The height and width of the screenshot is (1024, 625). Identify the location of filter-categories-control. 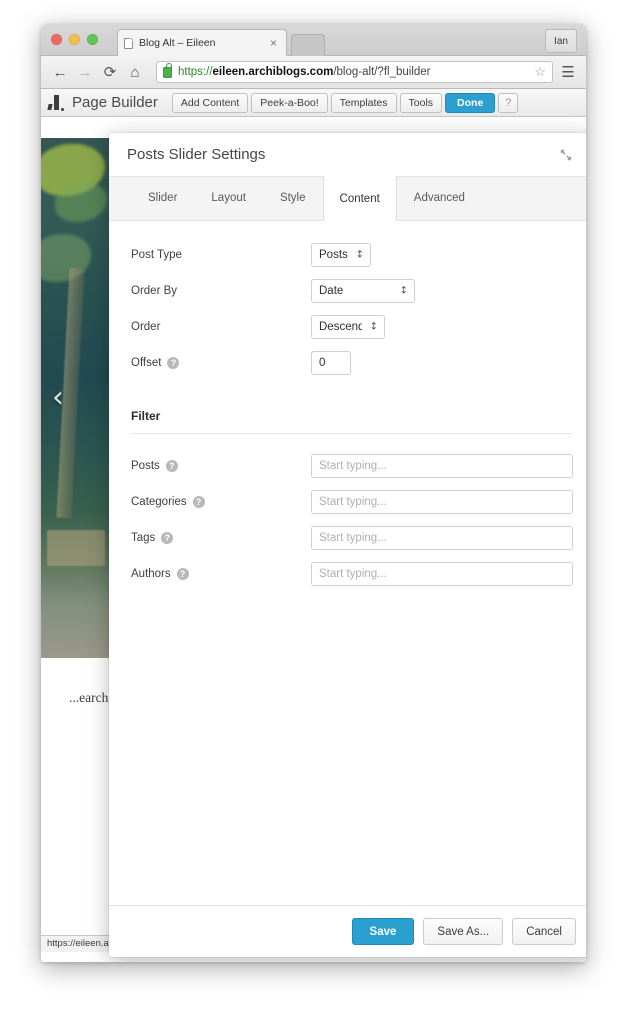
(442, 502).